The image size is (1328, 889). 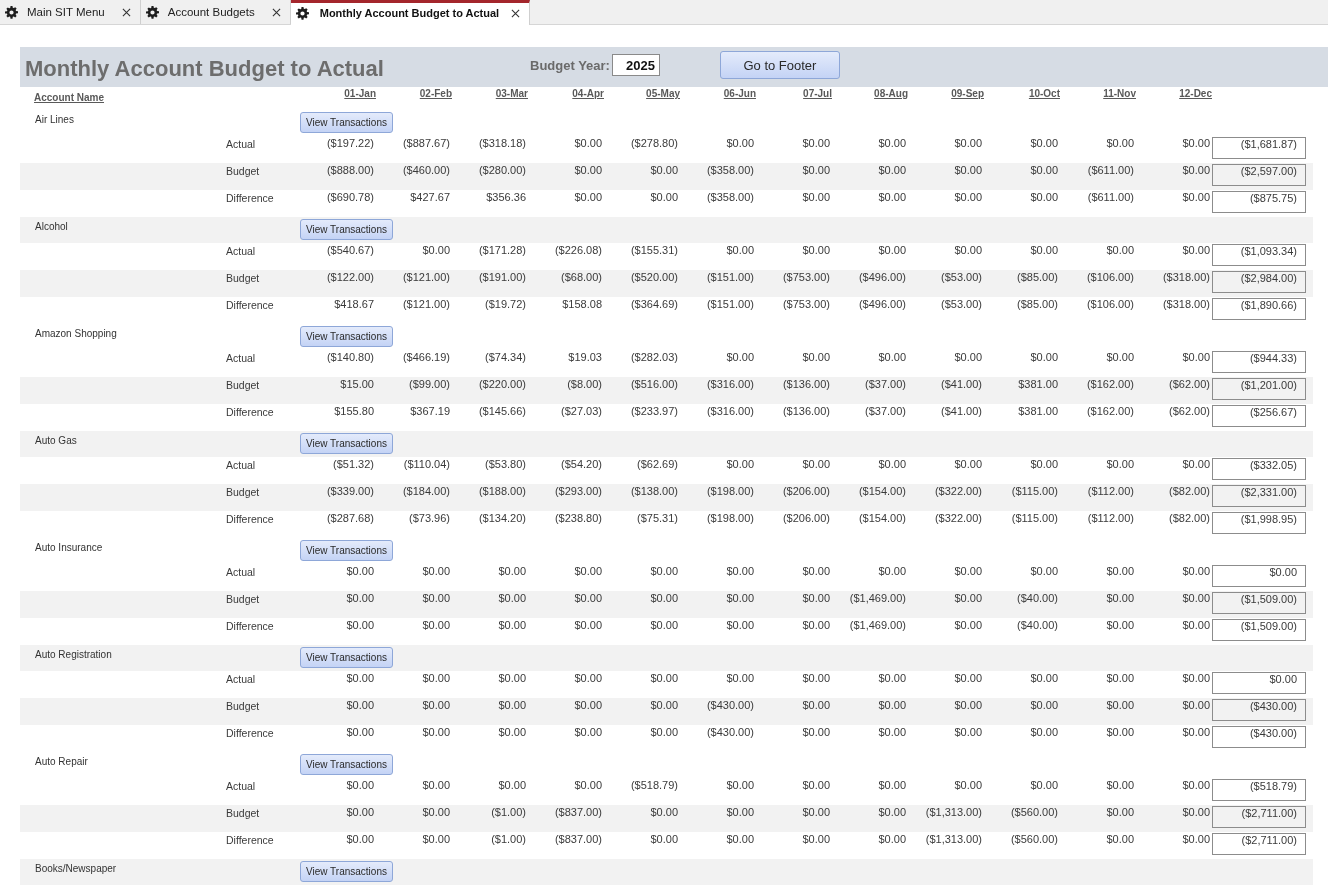 What do you see at coordinates (578, 491) in the screenshot?
I see `amount: ($293.00)` at bounding box center [578, 491].